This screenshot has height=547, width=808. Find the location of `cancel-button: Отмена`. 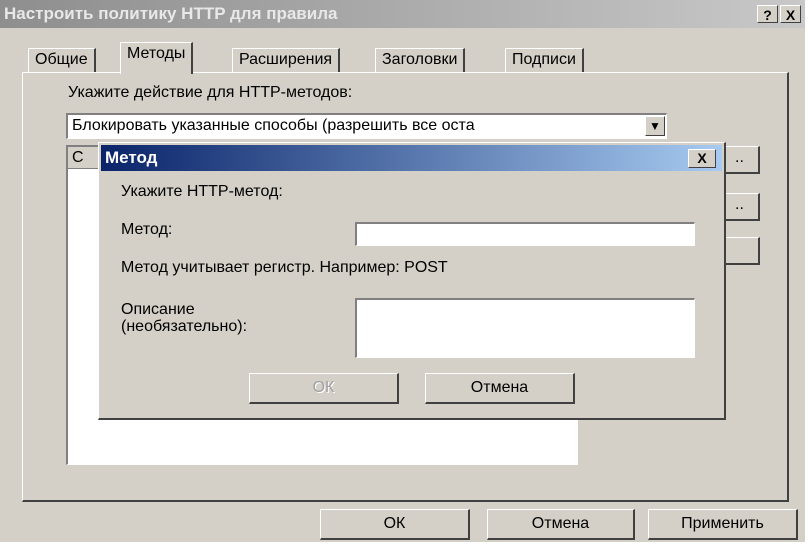

cancel-button: Отмена is located at coordinates (561, 524).